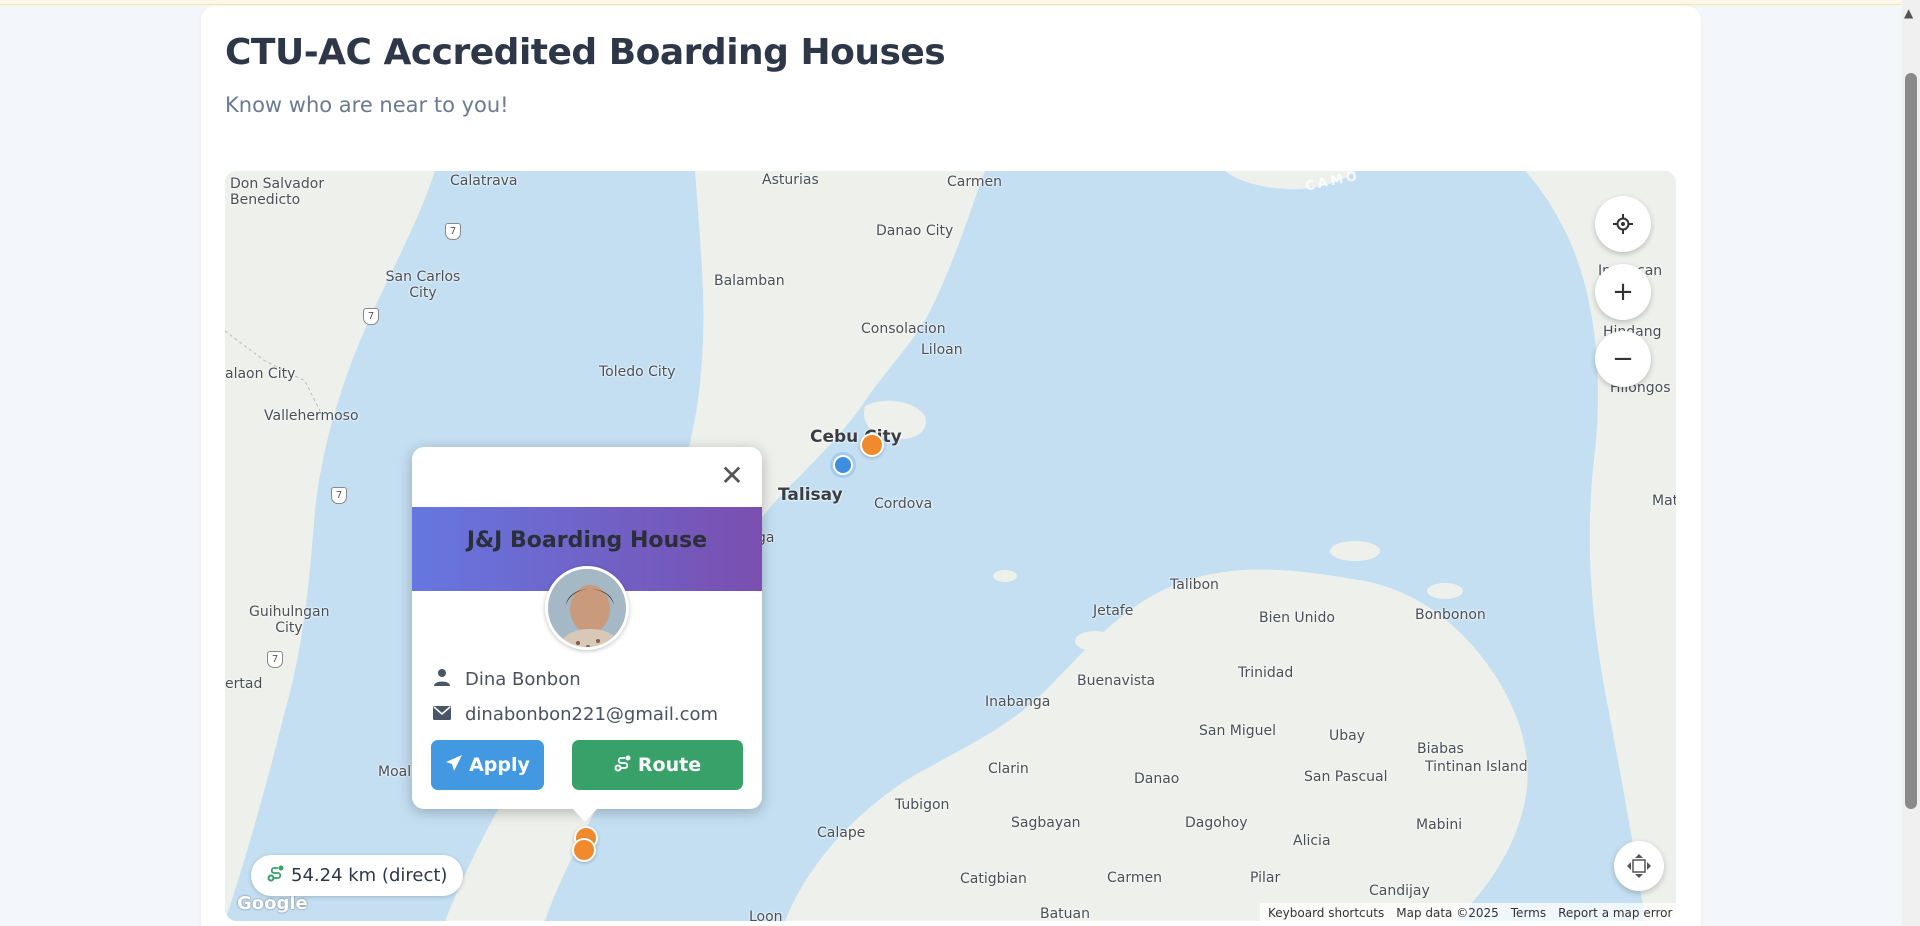 This screenshot has width=1920, height=926. I want to click on place-canlaon: alaon City, so click(260, 374).